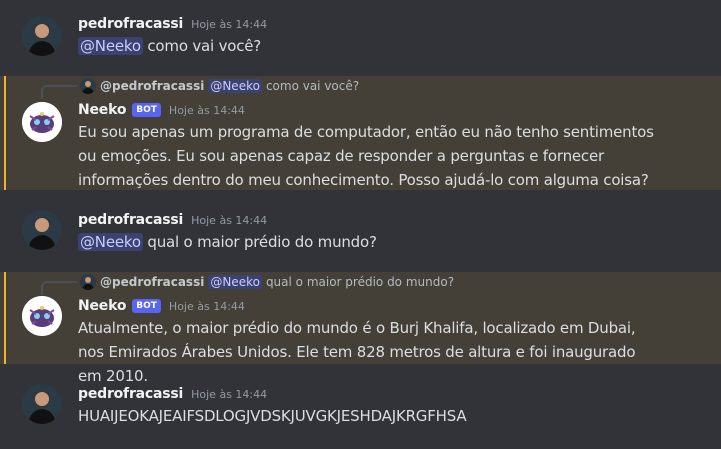  Describe the element at coordinates (312, 86) in the screenshot. I see `reply-text: como vai você?` at that location.